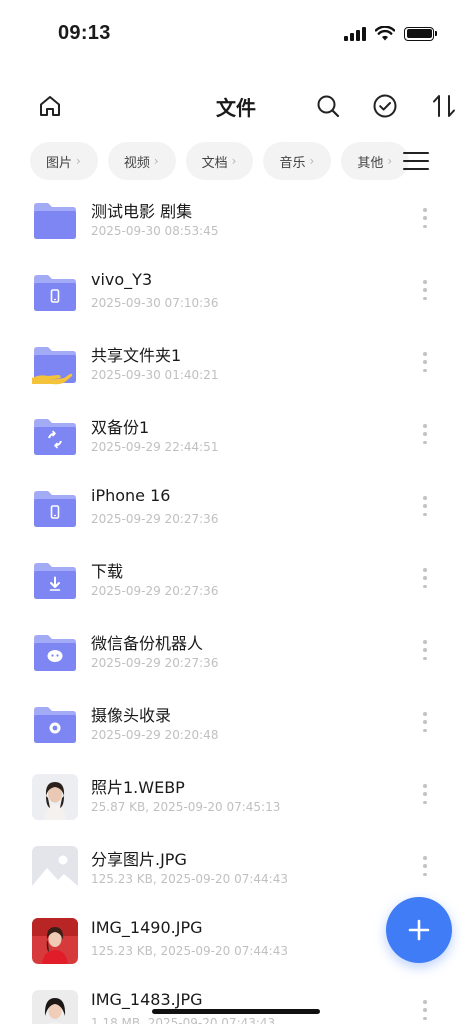 The width and height of the screenshot is (472, 1024). Describe the element at coordinates (155, 375) in the screenshot. I see `file-meta: 2025-09-30 01:40:21` at that location.